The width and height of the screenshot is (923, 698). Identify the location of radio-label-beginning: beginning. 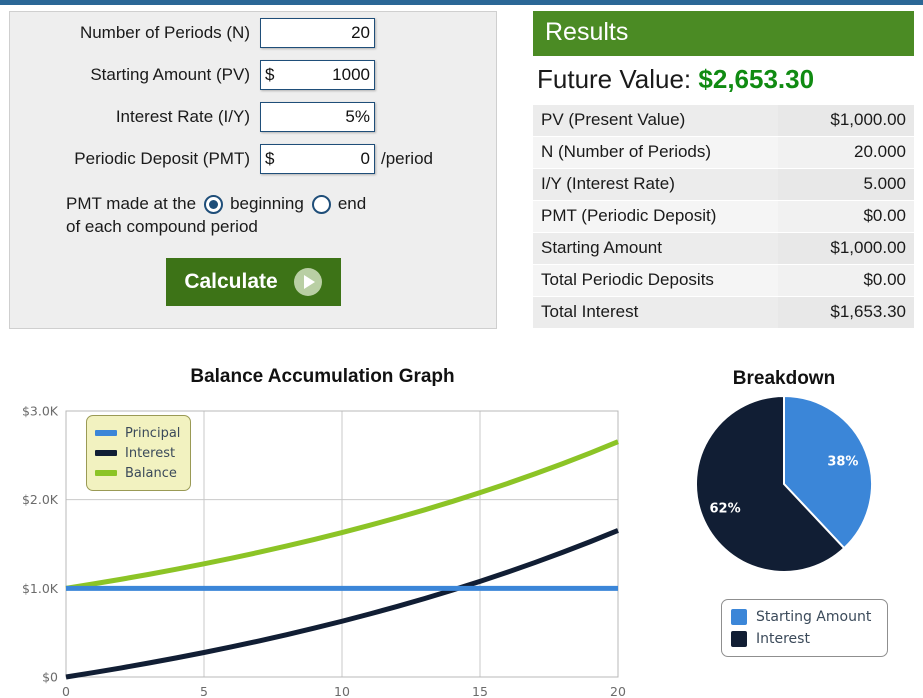
(267, 203).